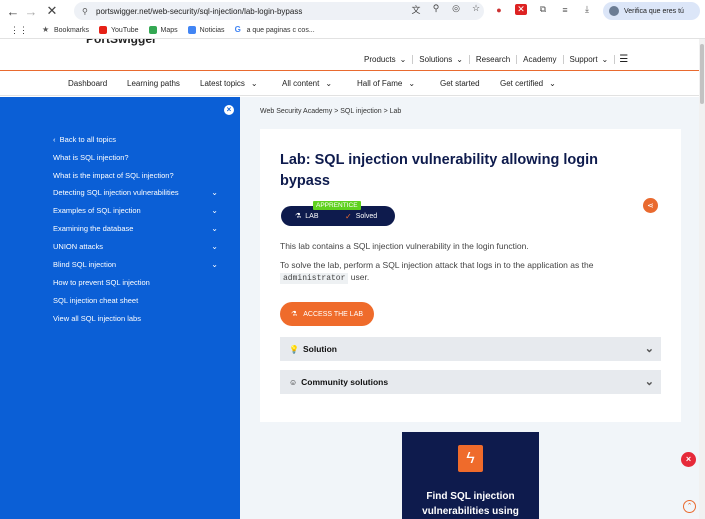  I want to click on share-icon: ⋖, so click(650, 205).